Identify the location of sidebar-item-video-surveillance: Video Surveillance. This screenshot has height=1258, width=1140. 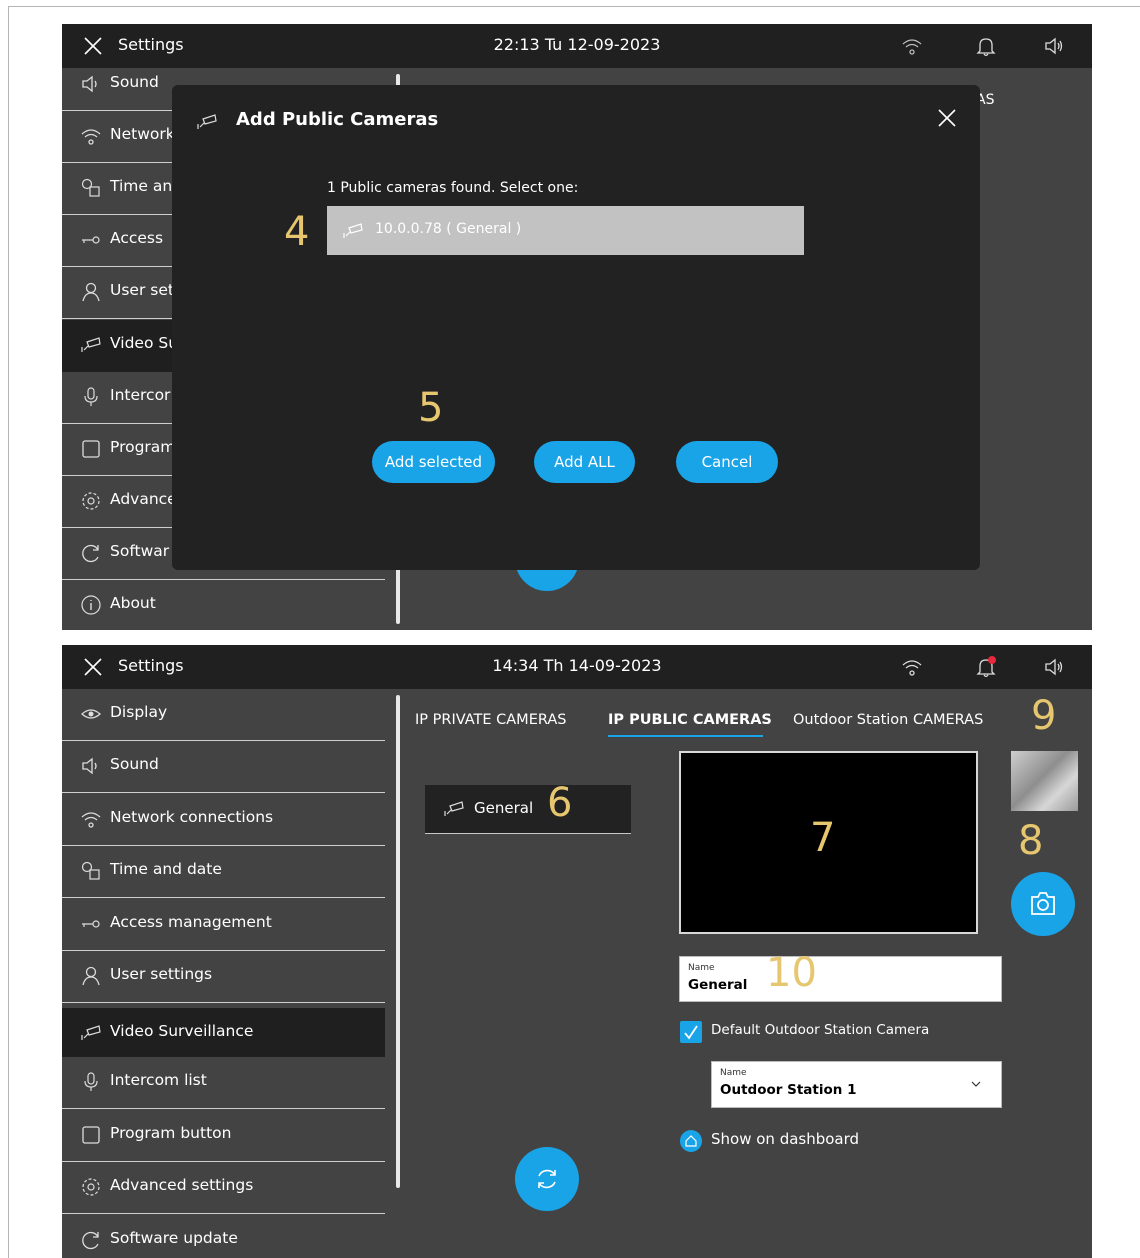
(223, 1032).